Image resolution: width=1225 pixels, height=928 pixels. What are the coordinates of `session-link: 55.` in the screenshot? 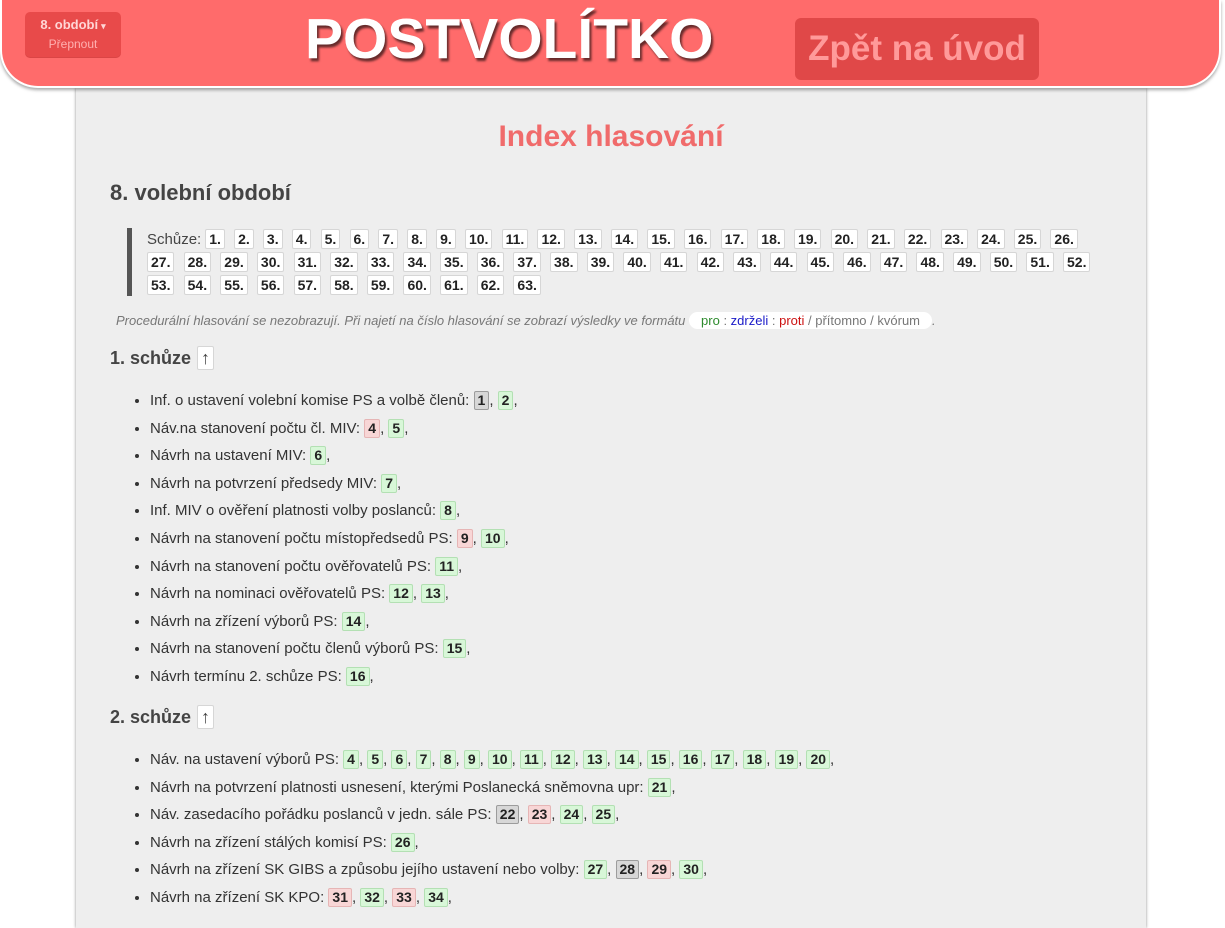 It's located at (234, 285).